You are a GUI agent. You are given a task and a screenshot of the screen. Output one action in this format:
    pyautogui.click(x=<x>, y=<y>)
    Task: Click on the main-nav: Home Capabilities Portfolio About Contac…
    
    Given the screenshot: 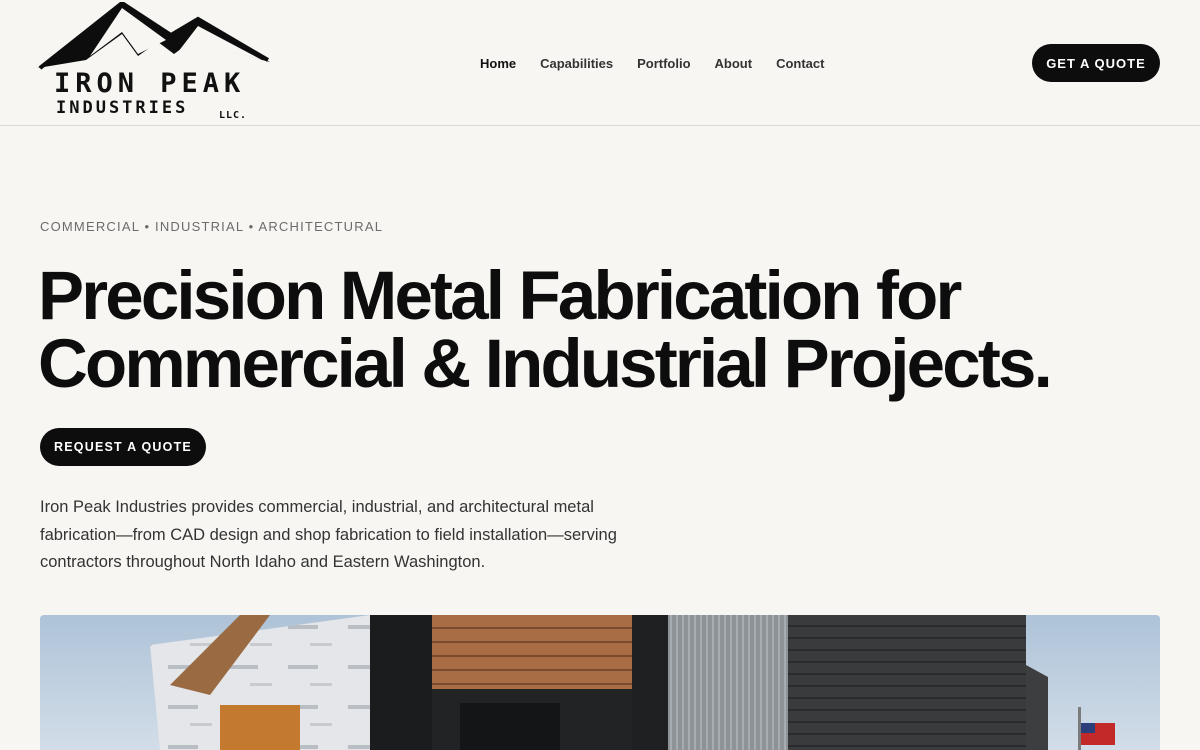 What is the action you would take?
    pyautogui.click(x=652, y=63)
    